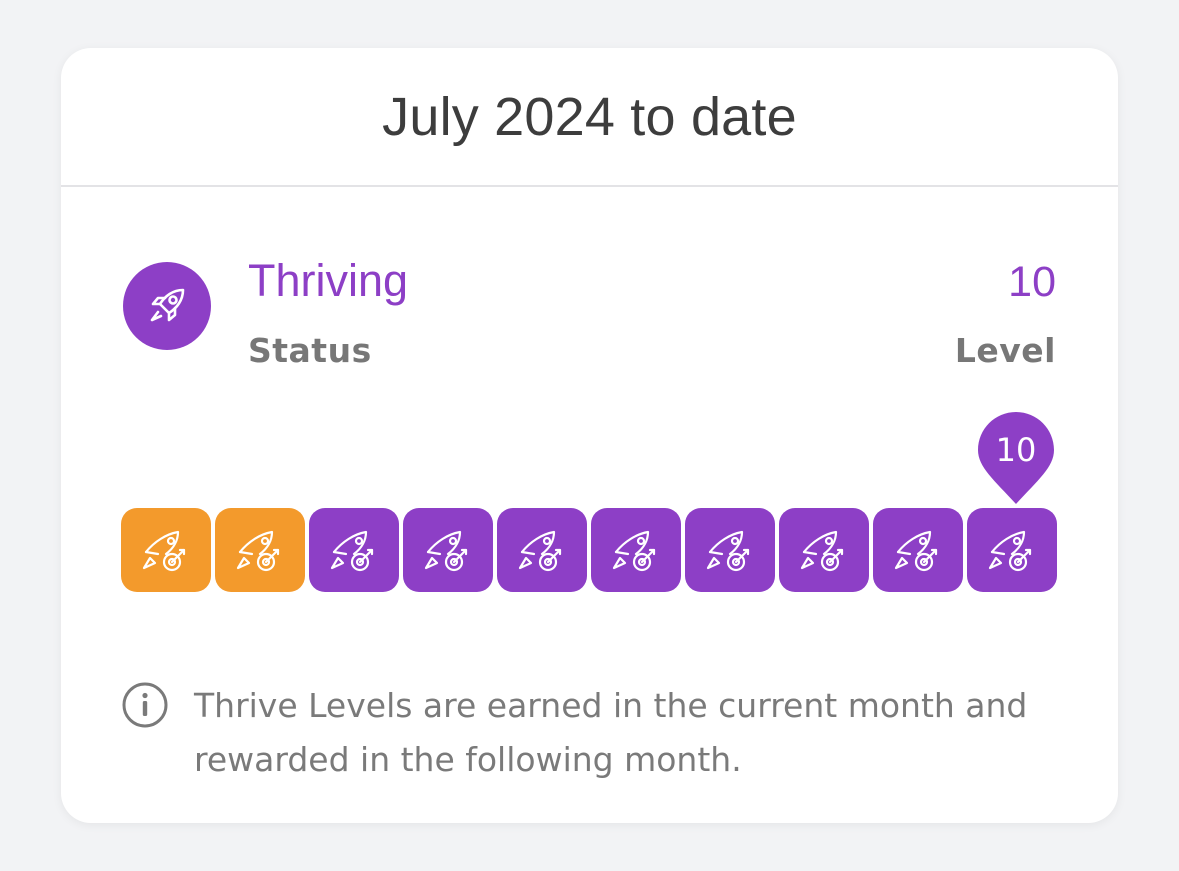 This screenshot has height=871, width=1179. I want to click on status-label: Status, so click(310, 350).